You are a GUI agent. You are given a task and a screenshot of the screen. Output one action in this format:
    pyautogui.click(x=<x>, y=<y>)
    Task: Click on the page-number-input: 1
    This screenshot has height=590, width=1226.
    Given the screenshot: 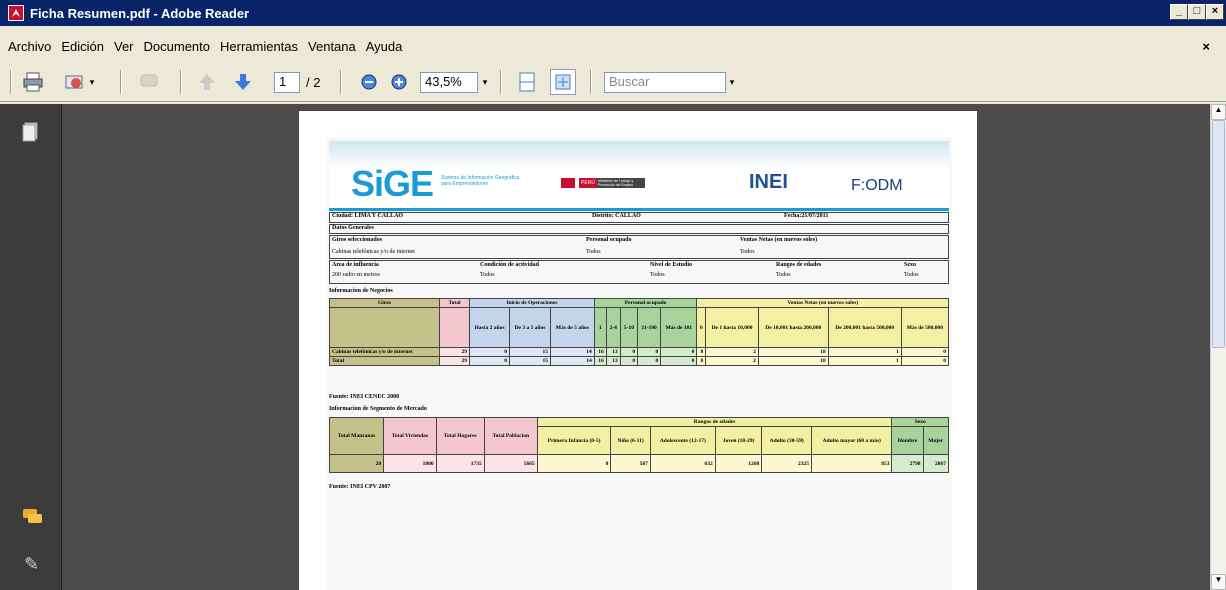 What is the action you would take?
    pyautogui.click(x=287, y=82)
    